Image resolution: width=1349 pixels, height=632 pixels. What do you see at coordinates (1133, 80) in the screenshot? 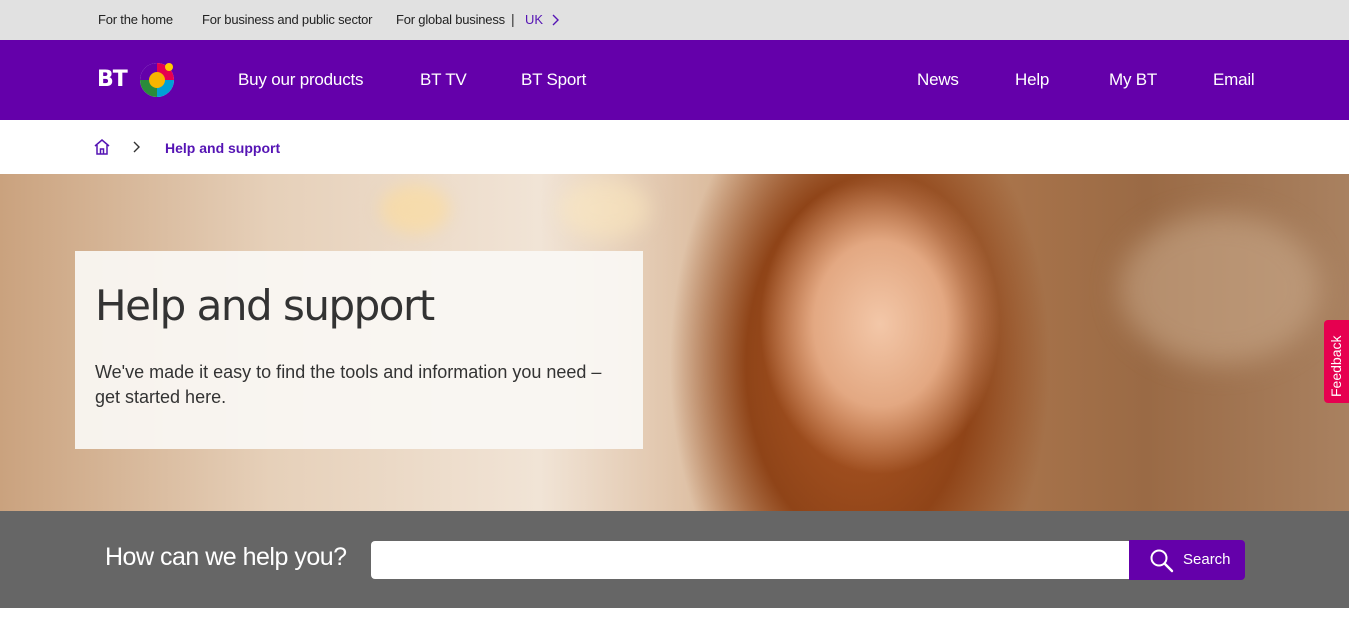
I see `nav-my-bt: My BT` at bounding box center [1133, 80].